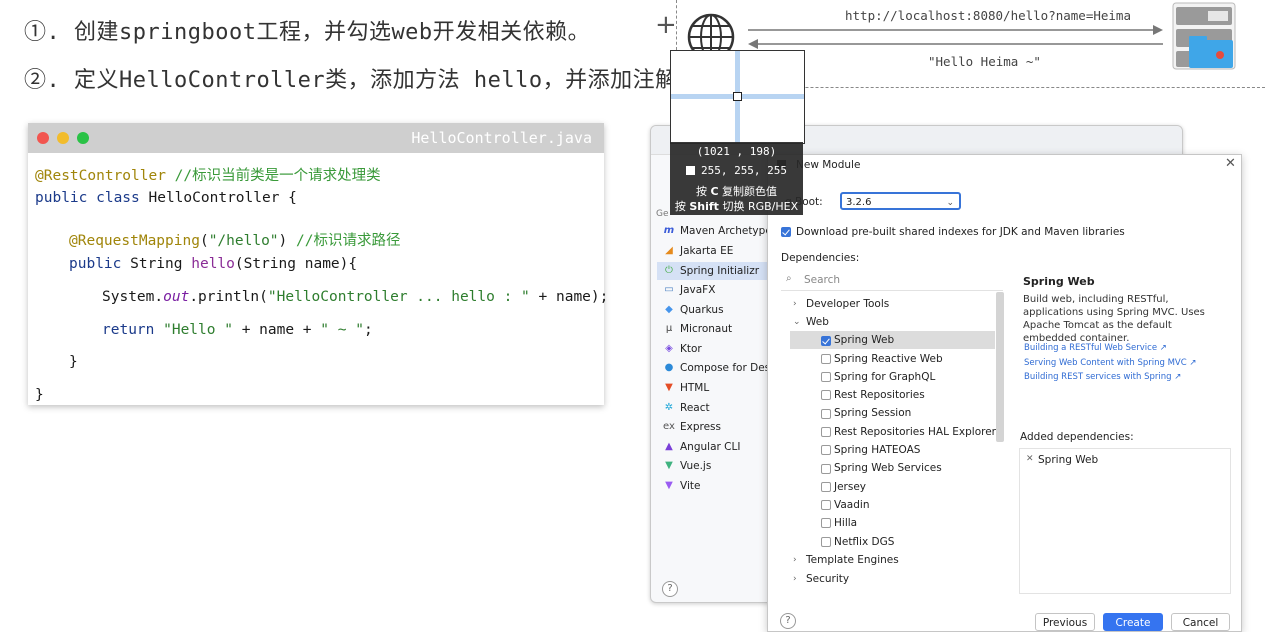  Describe the element at coordinates (826, 450) in the screenshot. I see `spring-hateoas-checkbox` at that location.